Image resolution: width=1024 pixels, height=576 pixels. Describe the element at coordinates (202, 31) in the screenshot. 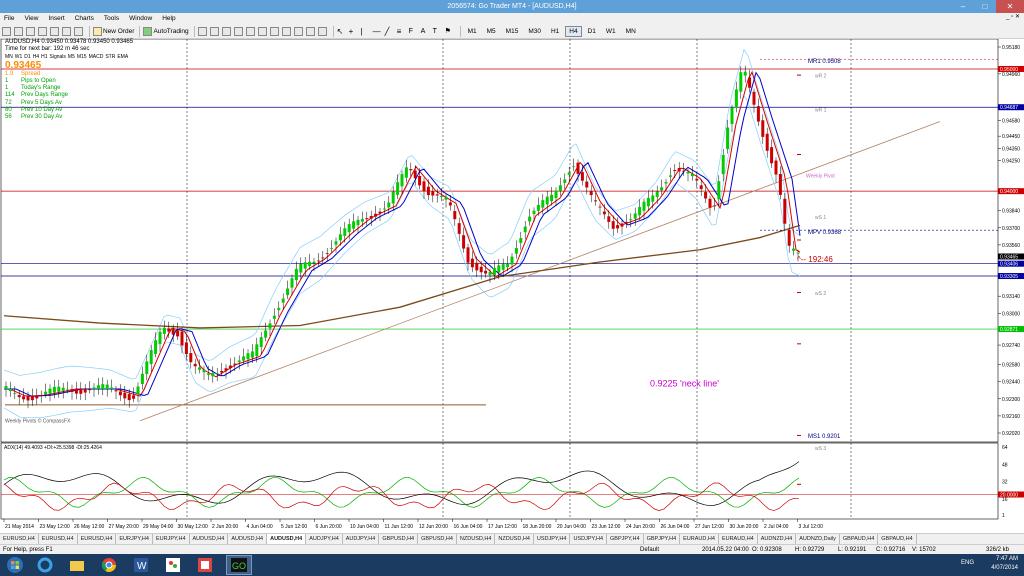

I see `bar-chart-button` at that location.